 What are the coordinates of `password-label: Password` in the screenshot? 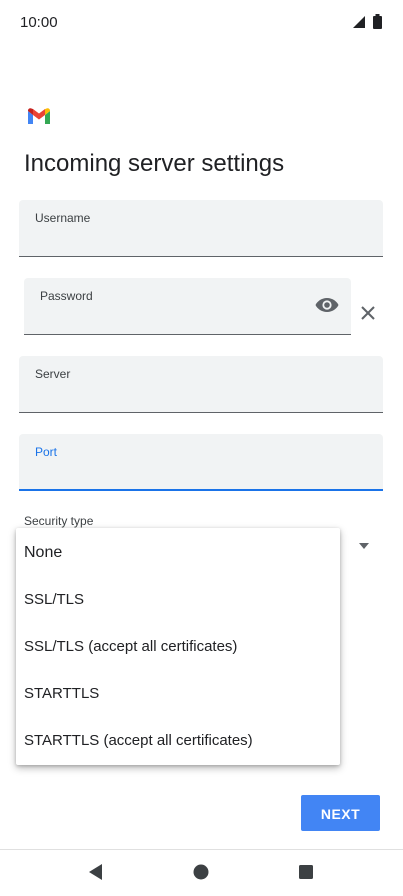 It's located at (66, 296).